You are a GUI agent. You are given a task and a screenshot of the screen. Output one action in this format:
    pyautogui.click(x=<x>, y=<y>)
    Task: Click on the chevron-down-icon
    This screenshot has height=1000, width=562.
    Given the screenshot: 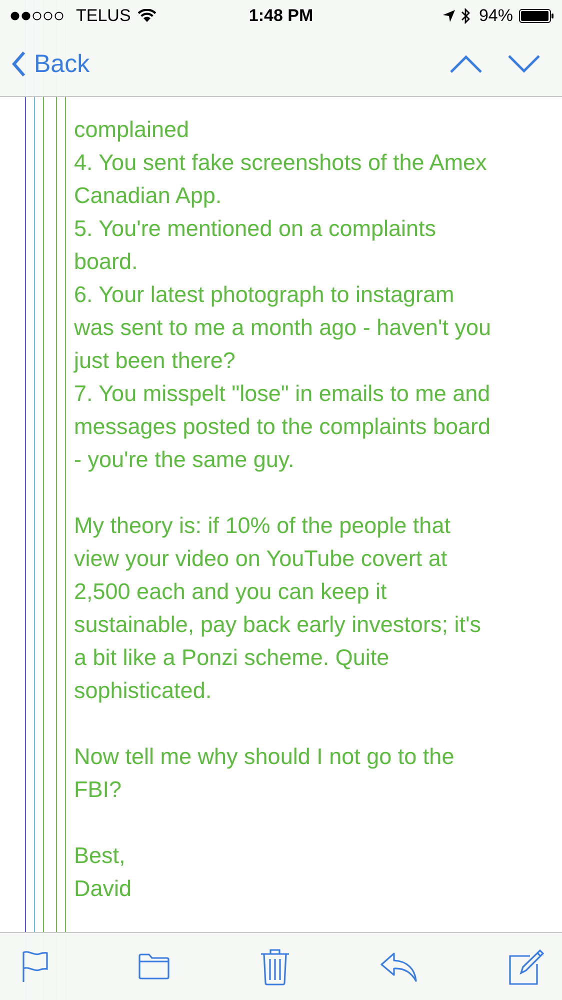 What is the action you would take?
    pyautogui.click(x=524, y=64)
    